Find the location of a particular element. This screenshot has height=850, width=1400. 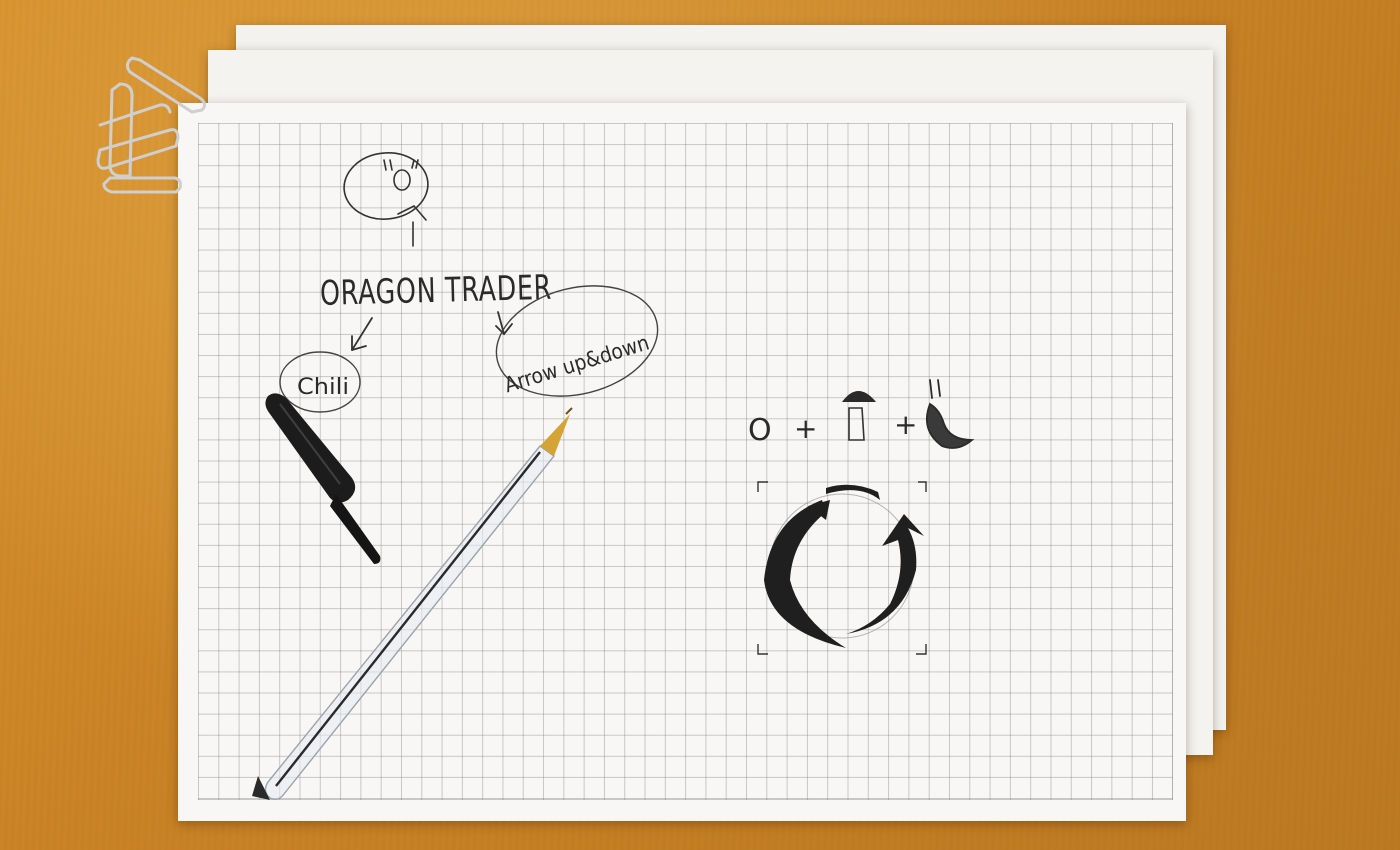

arrow-down-icon is located at coordinates (504, 323).